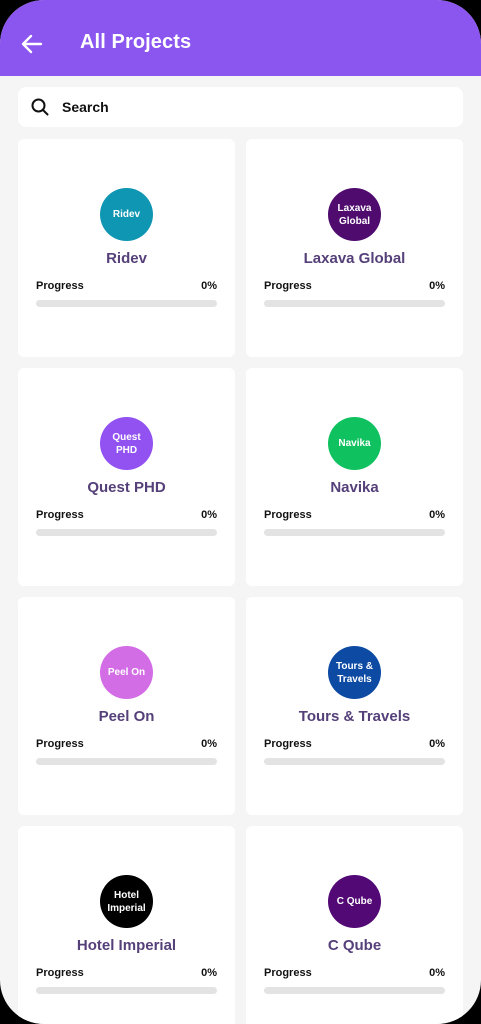 The height and width of the screenshot is (1024, 481). I want to click on project-name: Ridev, so click(126, 258).